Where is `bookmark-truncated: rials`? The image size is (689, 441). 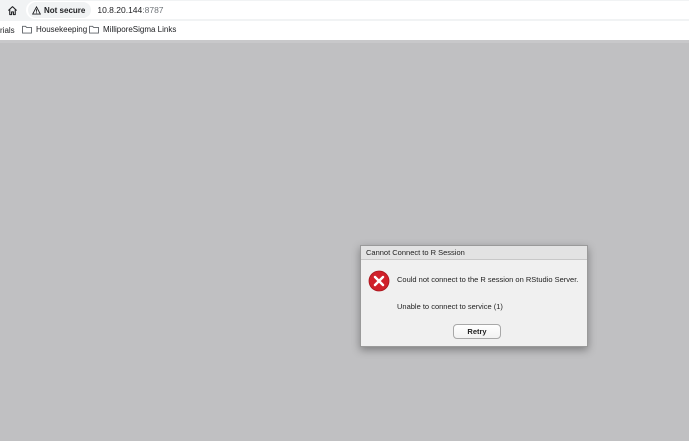
bookmark-truncated: rials is located at coordinates (7, 30).